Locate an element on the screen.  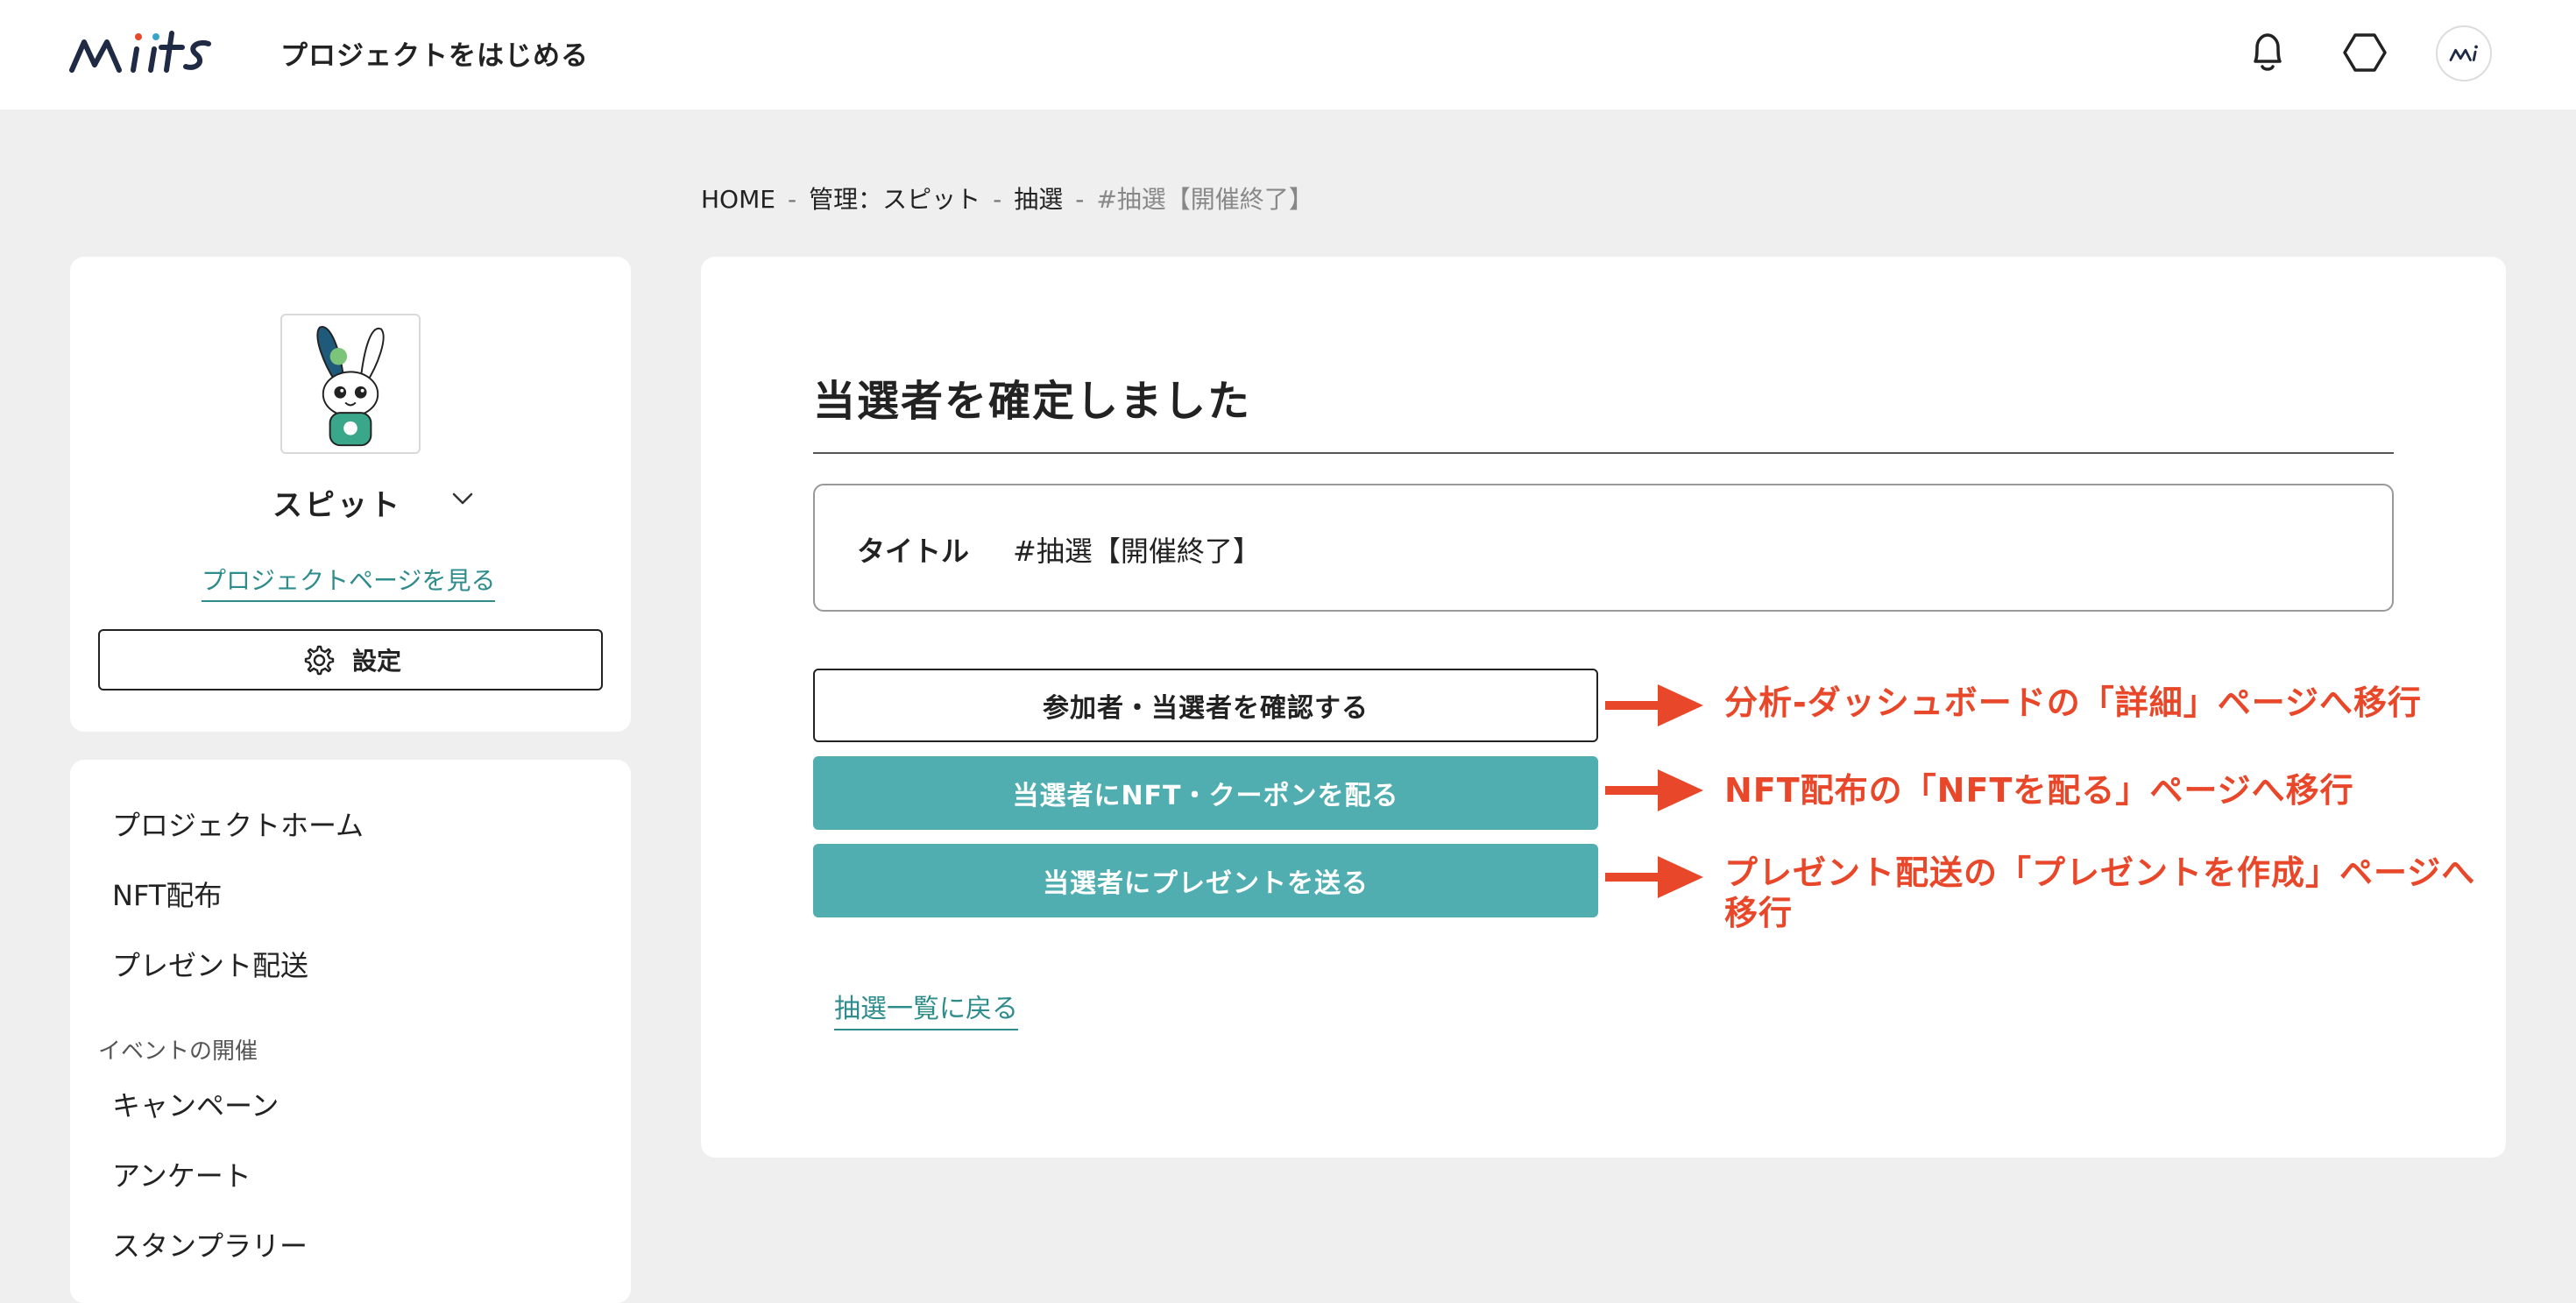
annotation-text: プレゼント配送の「プレゼントを作成」ページへ is located at coordinates (2100, 872).